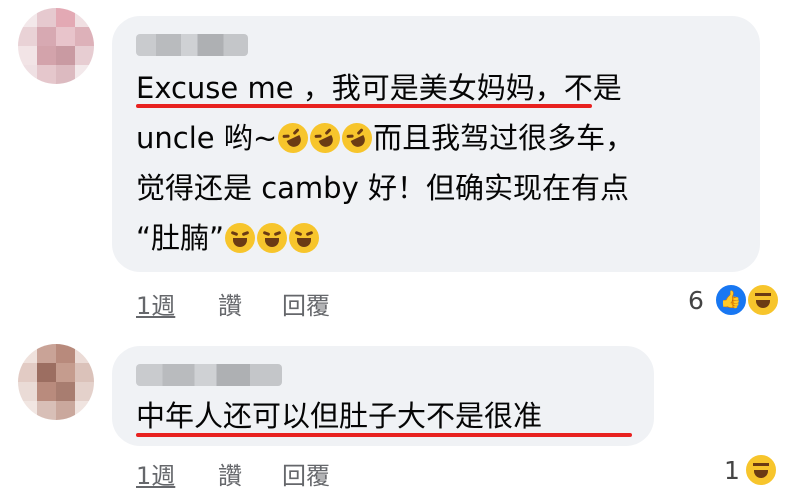 The width and height of the screenshot is (800, 492). What do you see at coordinates (207, 138) in the screenshot?
I see `comment-text-segment: uncle 哟~` at bounding box center [207, 138].